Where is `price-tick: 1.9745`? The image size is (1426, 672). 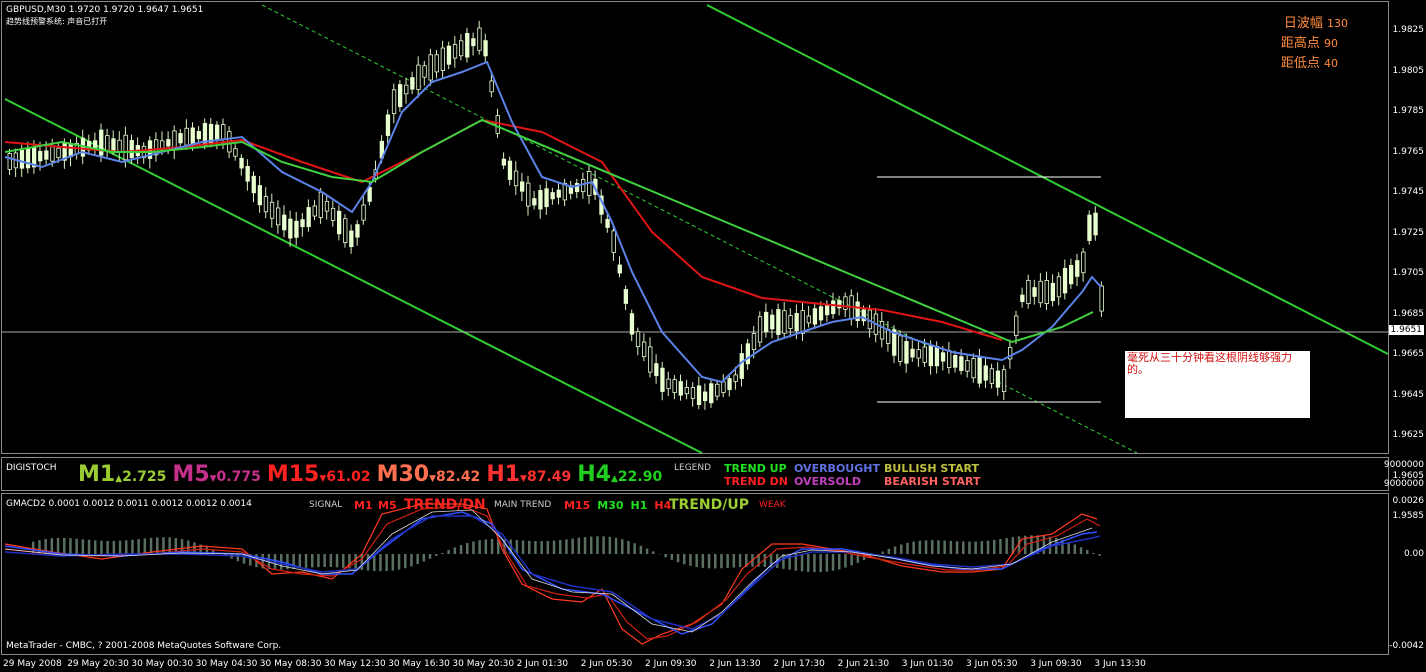
price-tick: 1.9745 is located at coordinates (1408, 192).